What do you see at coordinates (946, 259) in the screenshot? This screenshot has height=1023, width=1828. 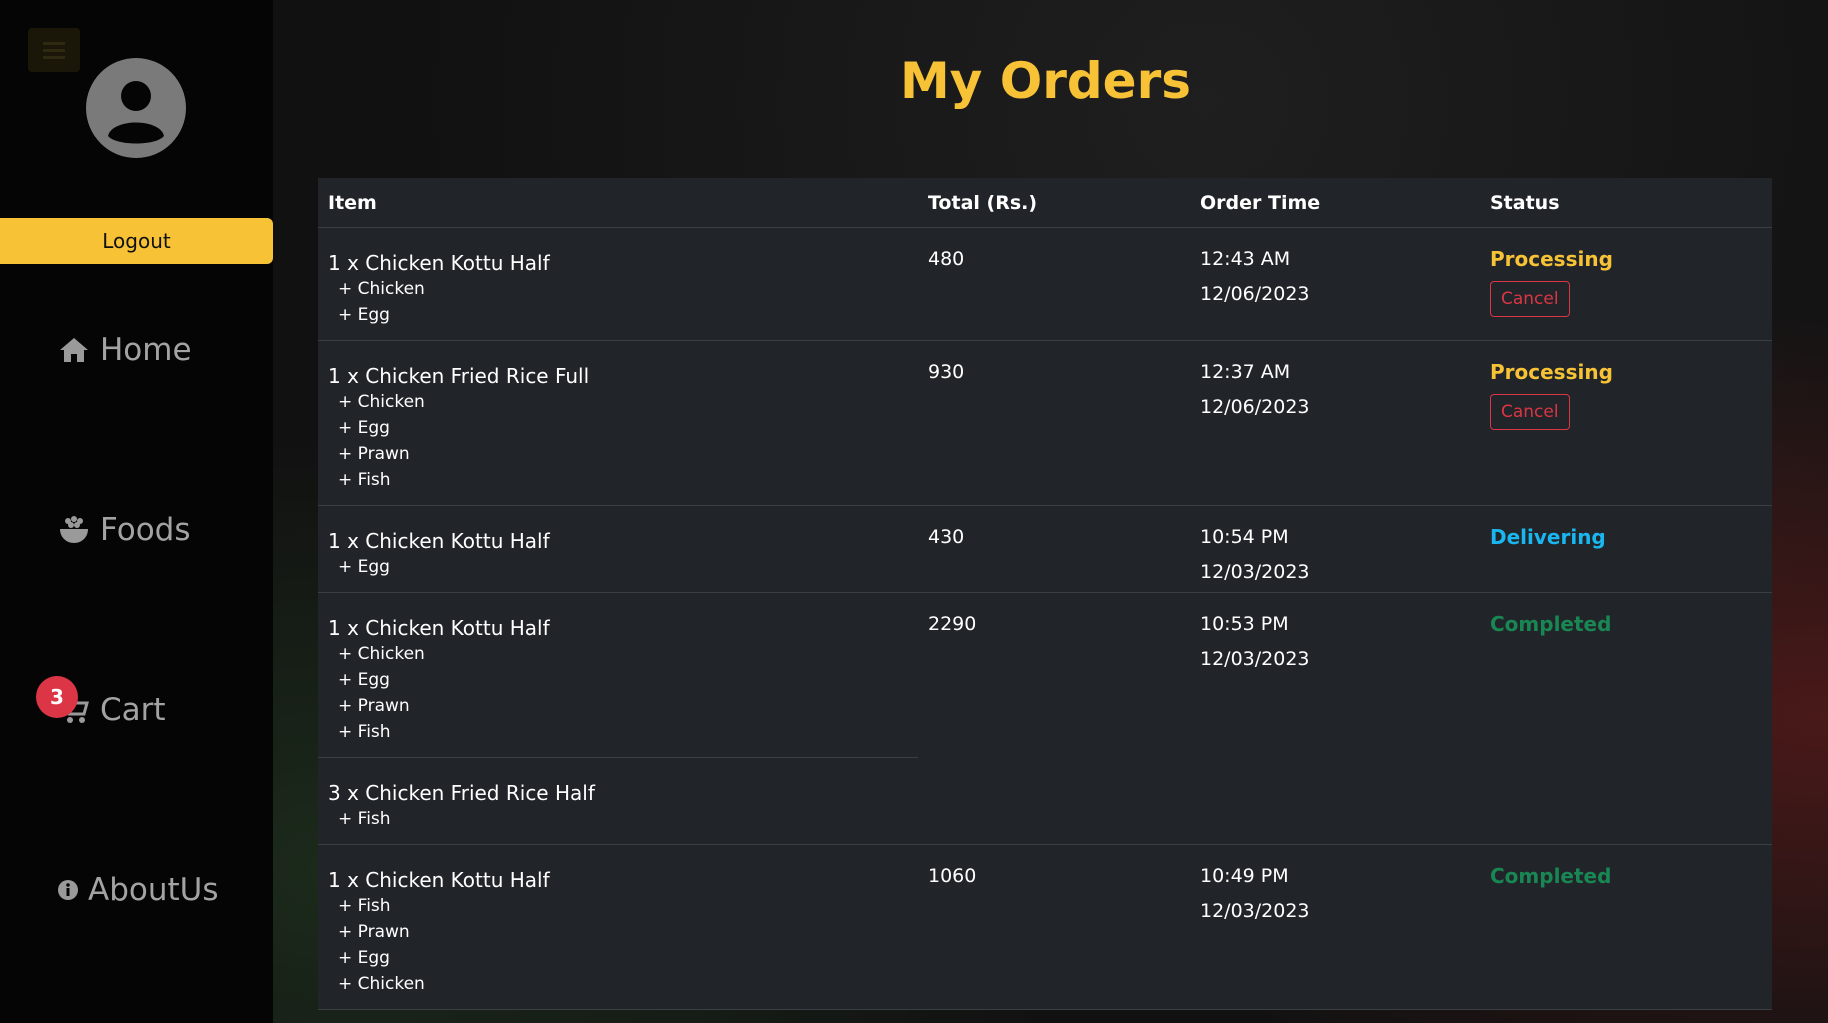 I see `order-total: 480` at bounding box center [946, 259].